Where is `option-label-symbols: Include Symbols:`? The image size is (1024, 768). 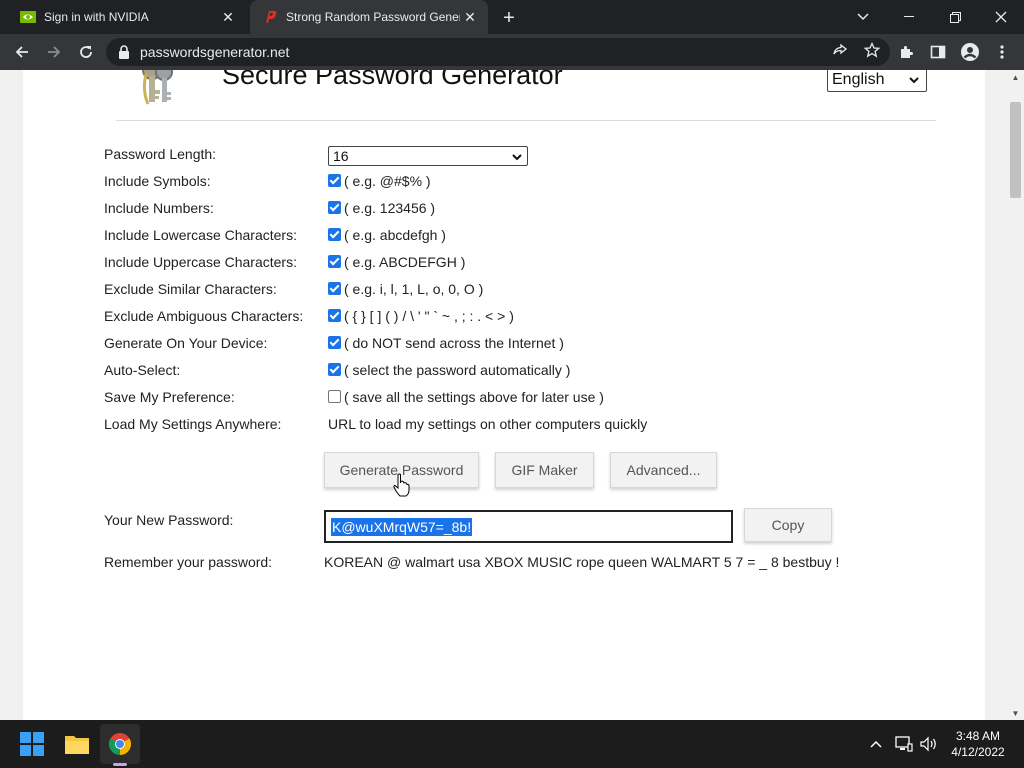
option-label-symbols: Include Symbols: is located at coordinates (157, 181).